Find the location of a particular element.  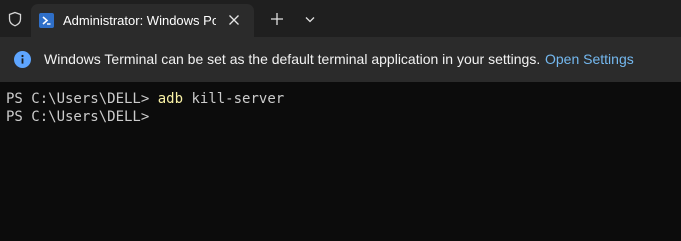

terminal-line: PS C:\Users\DELL> is located at coordinates (77, 117).